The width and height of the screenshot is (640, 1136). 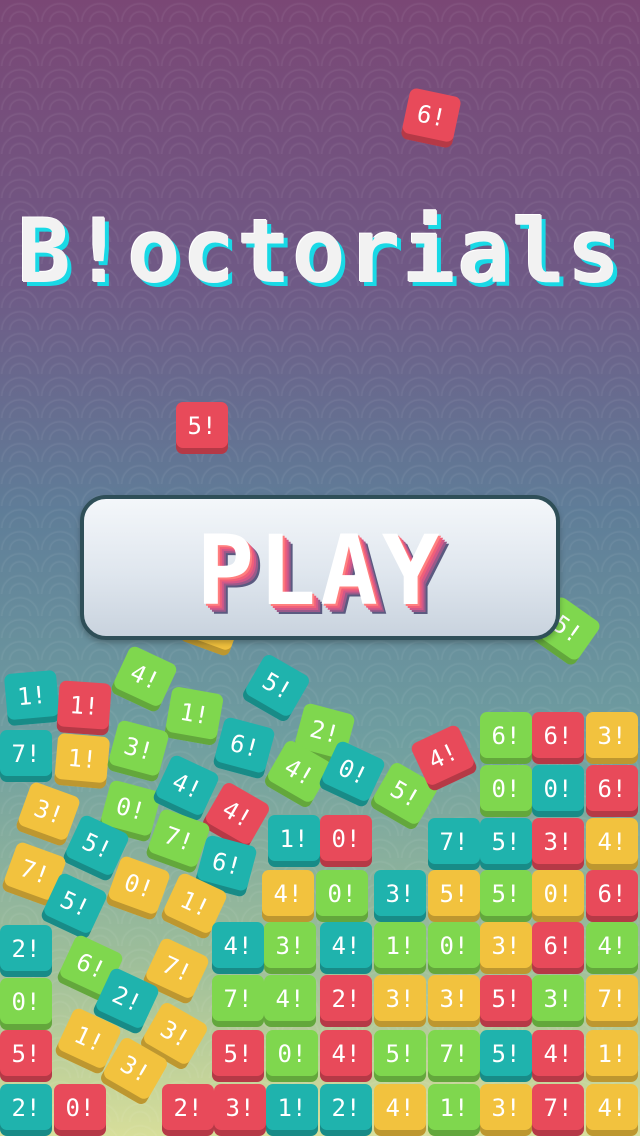 I want to click on play-button: PLAY, so click(x=320, y=567).